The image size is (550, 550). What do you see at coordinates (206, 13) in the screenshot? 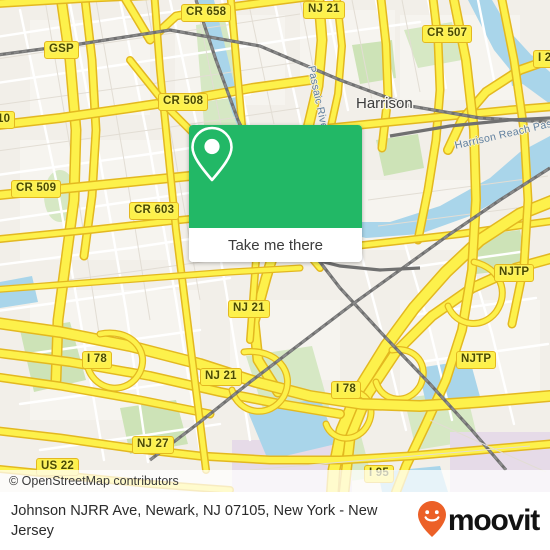
I see `shield-cr-658: CR 658` at bounding box center [206, 13].